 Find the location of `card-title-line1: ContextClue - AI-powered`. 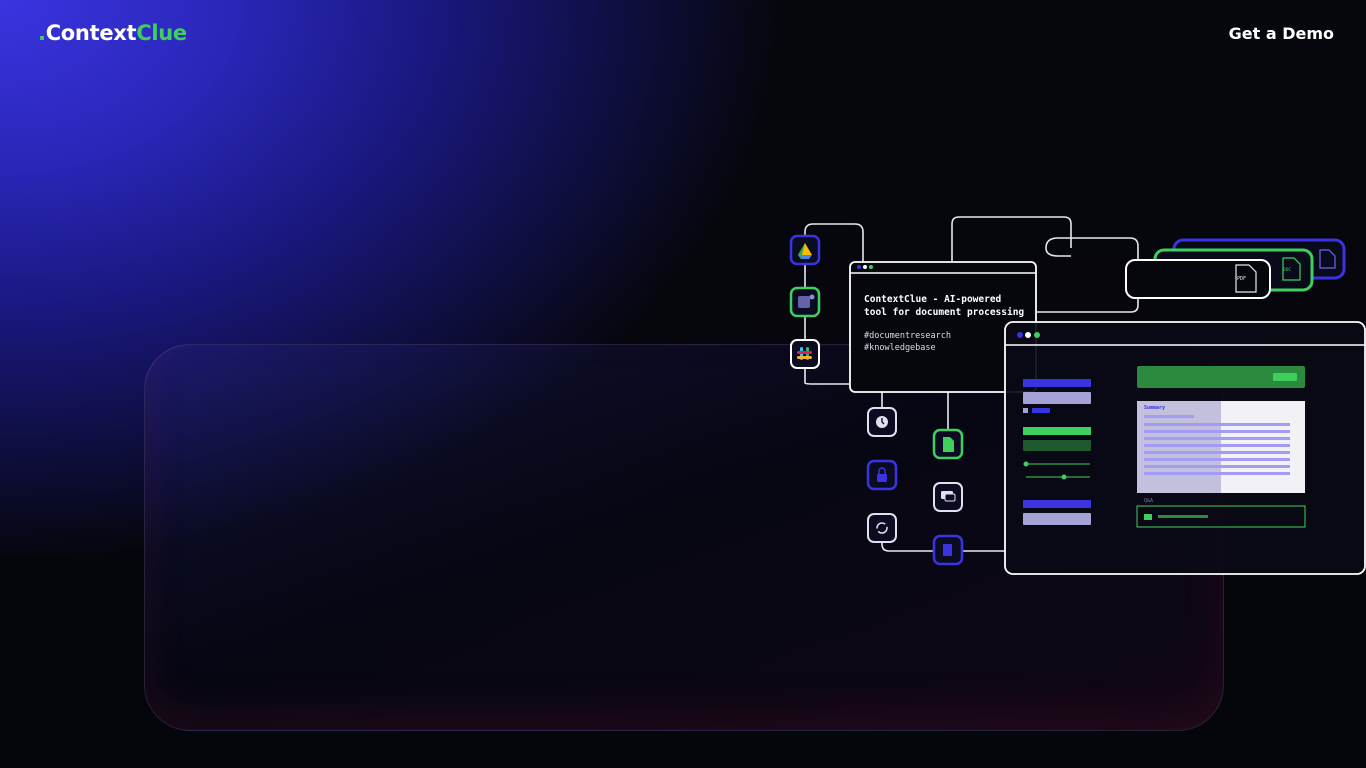

card-title-line1: ContextClue - AI-powered is located at coordinates (933, 299).